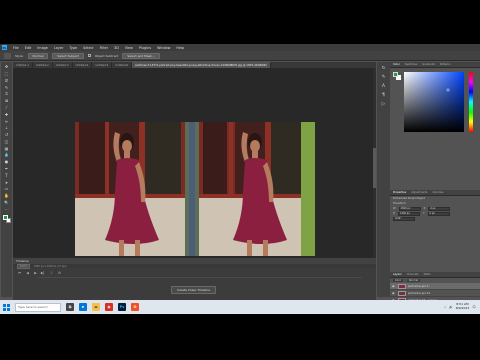 This screenshot has height=360, width=480. What do you see at coordinates (384, 86) in the screenshot?
I see `character-panel-icon: A` at bounding box center [384, 86].